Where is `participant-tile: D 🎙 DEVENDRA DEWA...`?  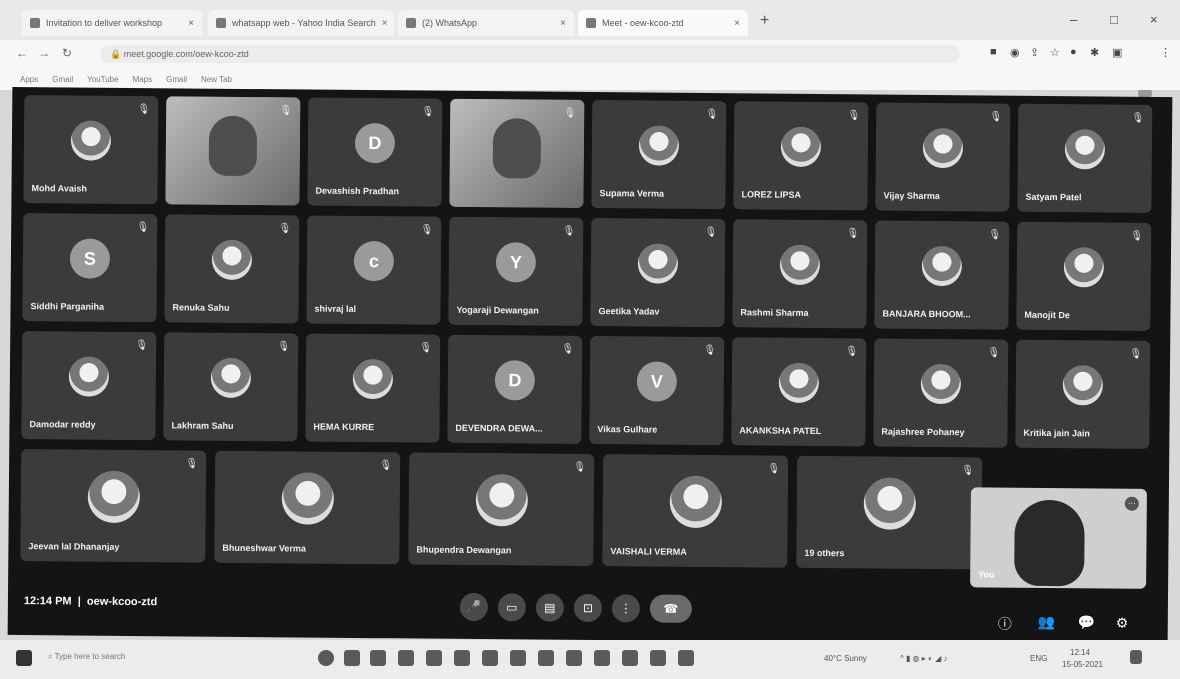
participant-tile: D 🎙 DEVENDRA DEWA... is located at coordinates (515, 389).